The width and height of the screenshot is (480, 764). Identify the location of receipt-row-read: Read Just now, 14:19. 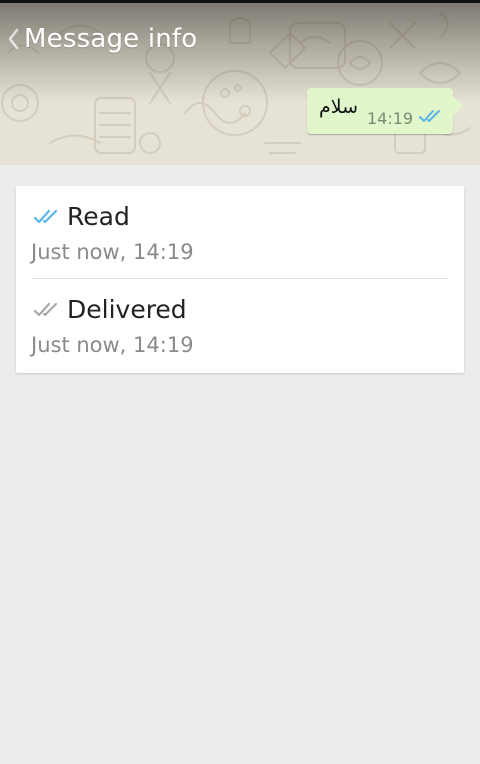
(240, 232).